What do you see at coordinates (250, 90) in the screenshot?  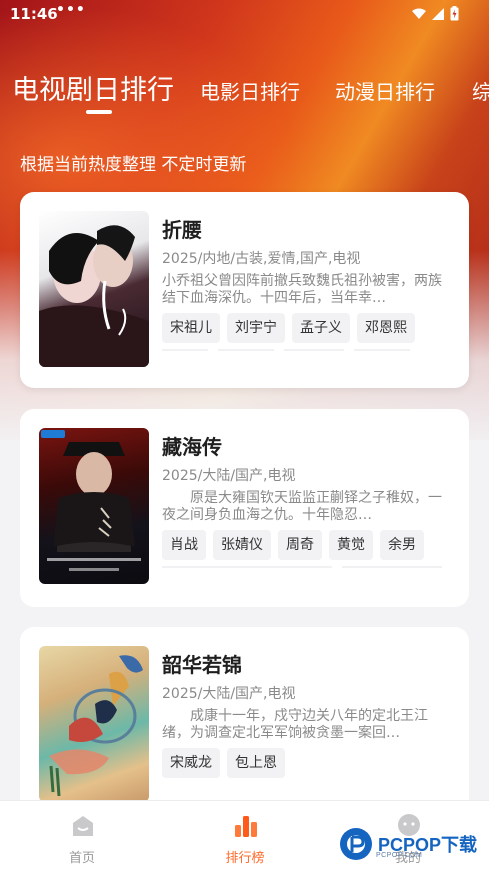 I see `tab-movie-daily: 电影日排行` at bounding box center [250, 90].